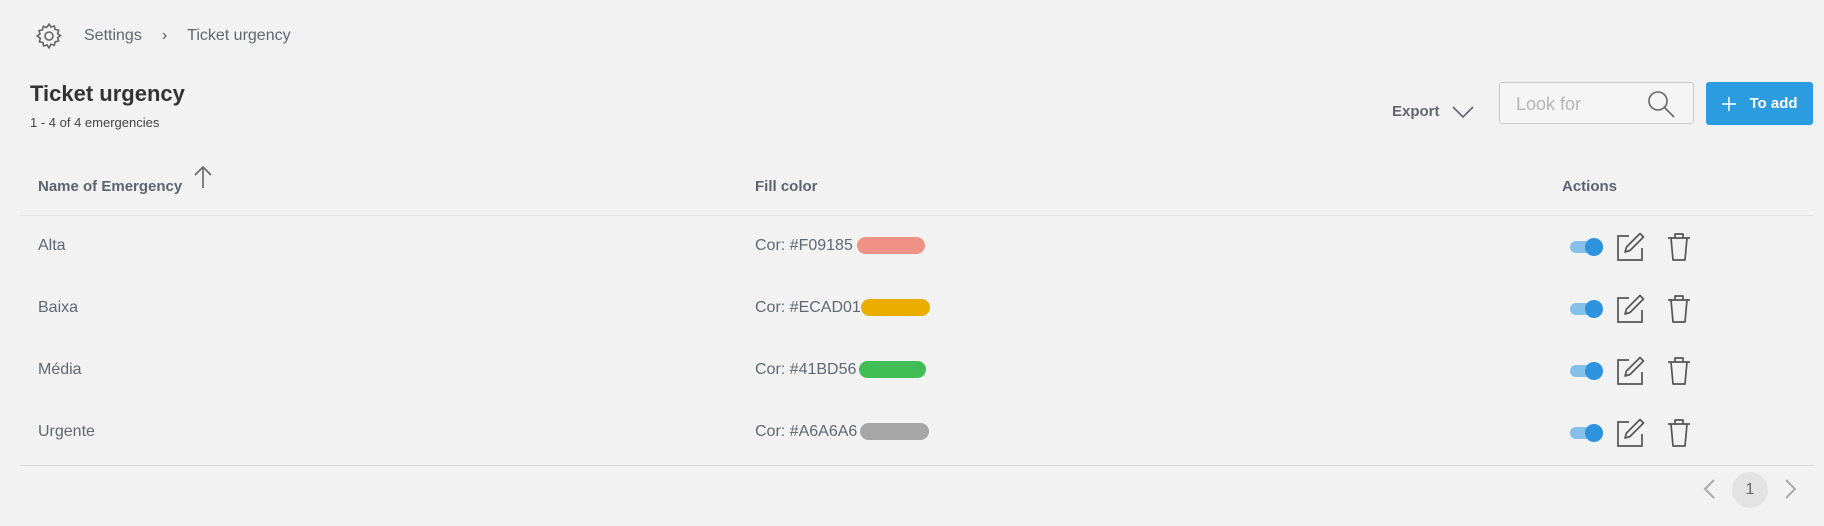 The image size is (1824, 526). What do you see at coordinates (1709, 489) in the screenshot?
I see `chevron-left-icon` at bounding box center [1709, 489].